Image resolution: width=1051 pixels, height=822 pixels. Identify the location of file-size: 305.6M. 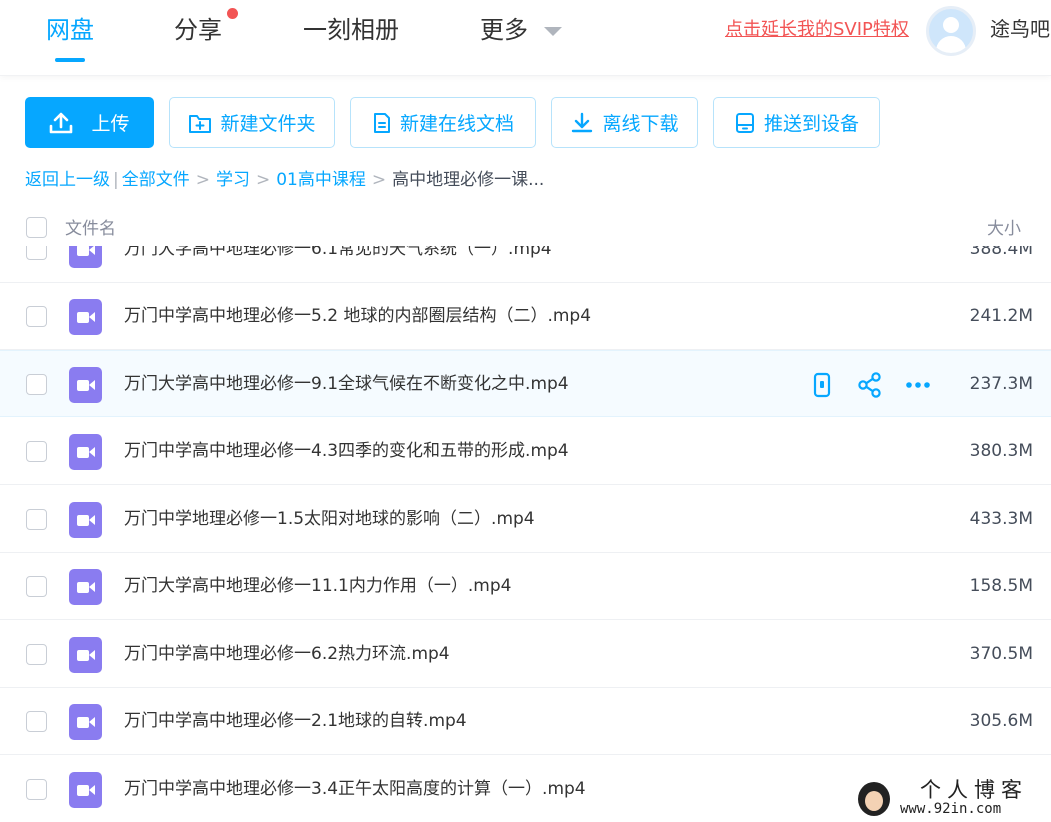
(1001, 721).